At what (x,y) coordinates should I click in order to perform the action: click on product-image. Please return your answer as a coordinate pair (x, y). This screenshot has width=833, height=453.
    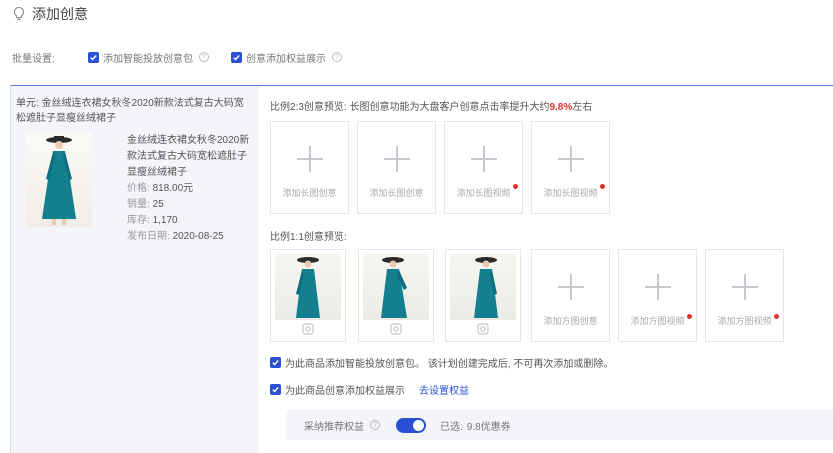
    Looking at the image, I should click on (59, 180).